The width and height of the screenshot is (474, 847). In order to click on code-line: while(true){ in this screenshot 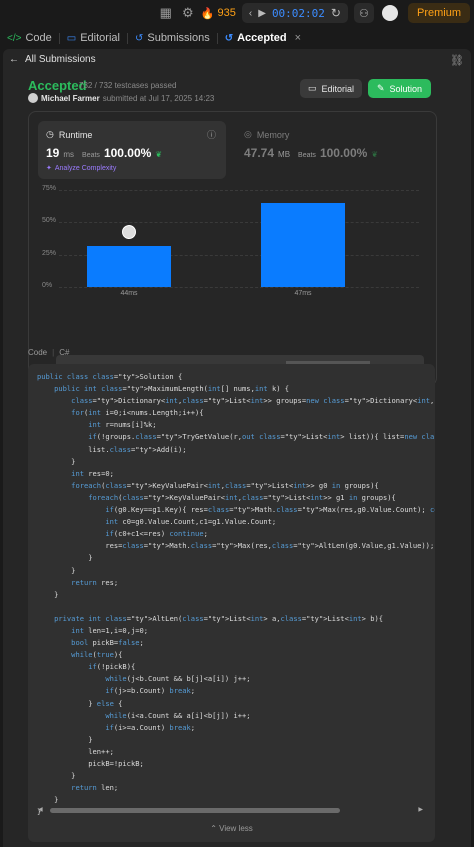, I will do `click(97, 655)`.